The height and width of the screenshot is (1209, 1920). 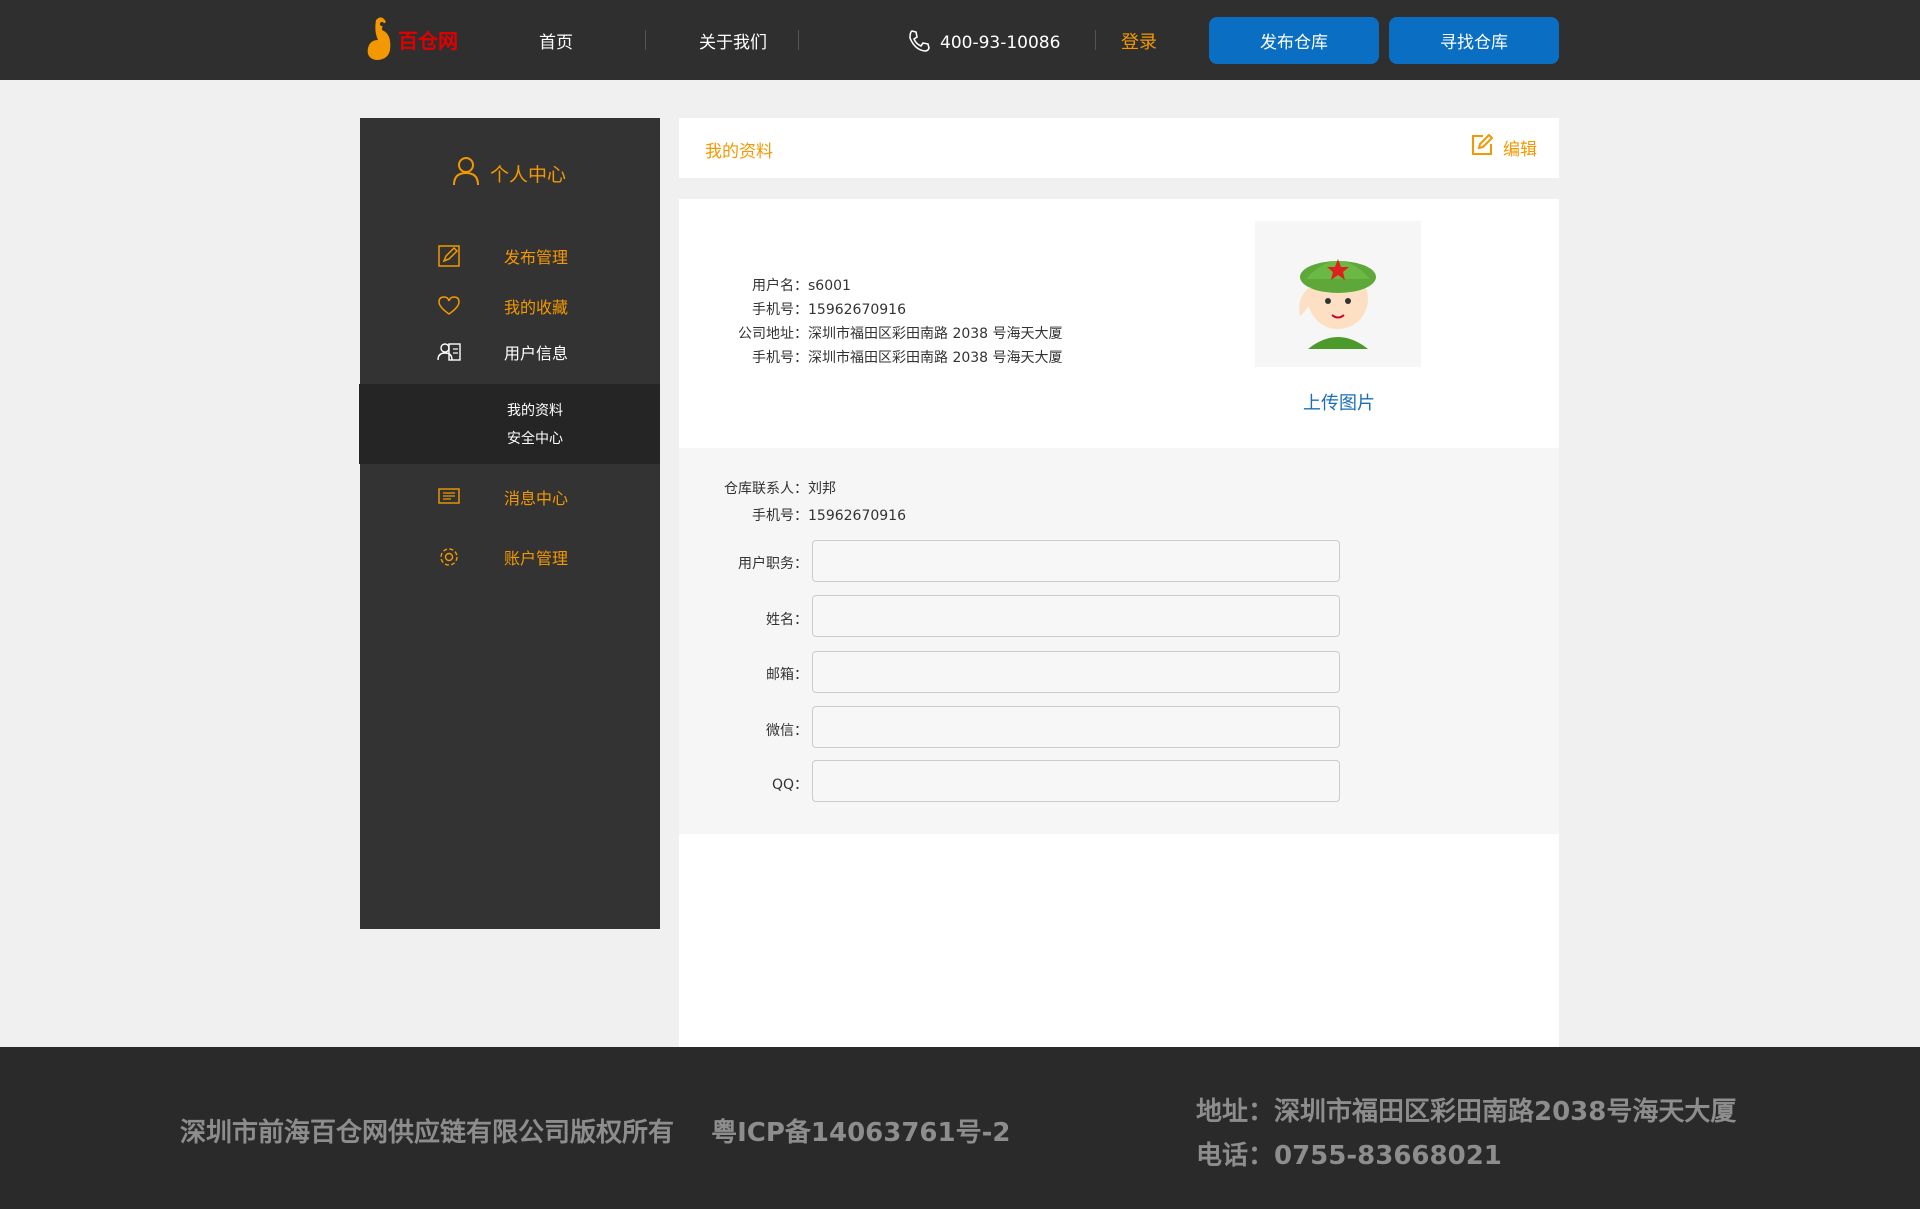 I want to click on sidebar-item-account: 账户管理, so click(x=502, y=557).